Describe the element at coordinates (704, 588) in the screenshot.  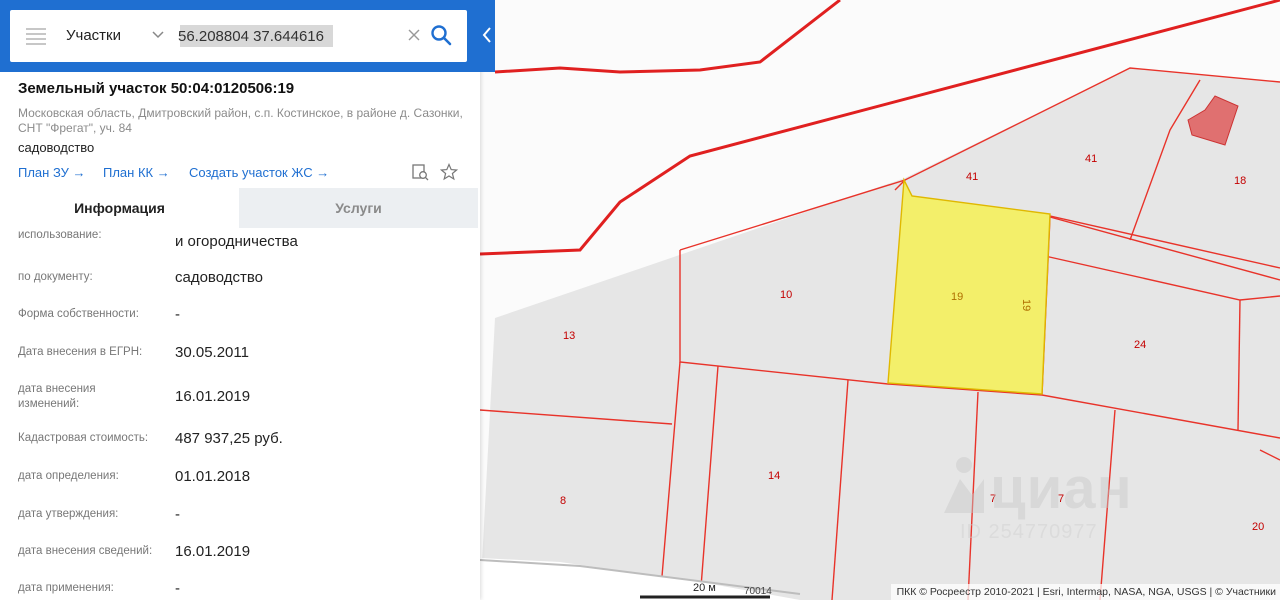
I see `scale-label: 20 м` at that location.